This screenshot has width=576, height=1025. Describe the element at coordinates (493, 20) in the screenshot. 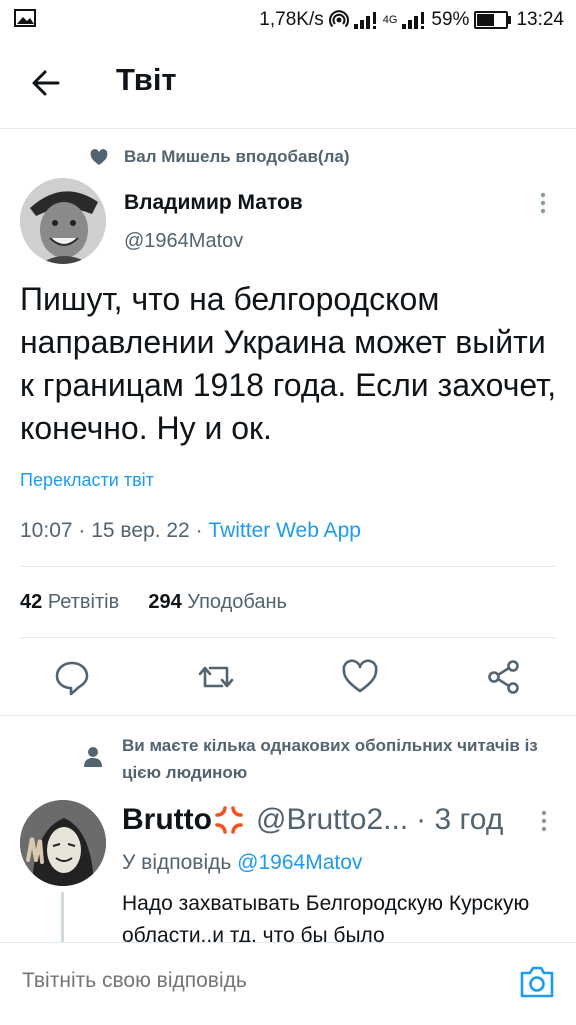

I see `battery-icon` at that location.